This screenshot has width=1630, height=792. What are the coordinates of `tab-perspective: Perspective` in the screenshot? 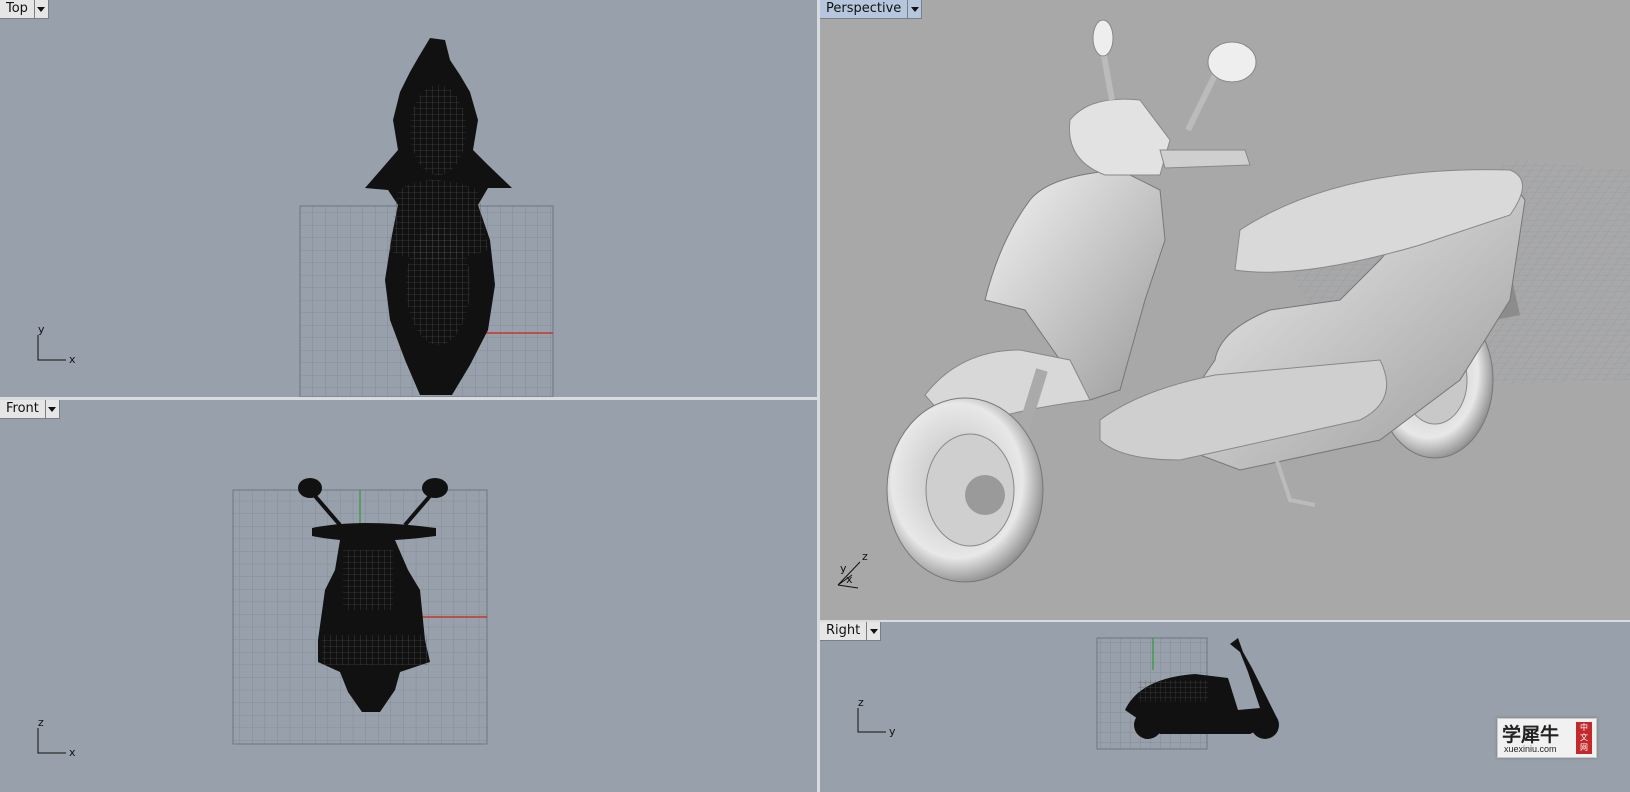 It's located at (871, 9).